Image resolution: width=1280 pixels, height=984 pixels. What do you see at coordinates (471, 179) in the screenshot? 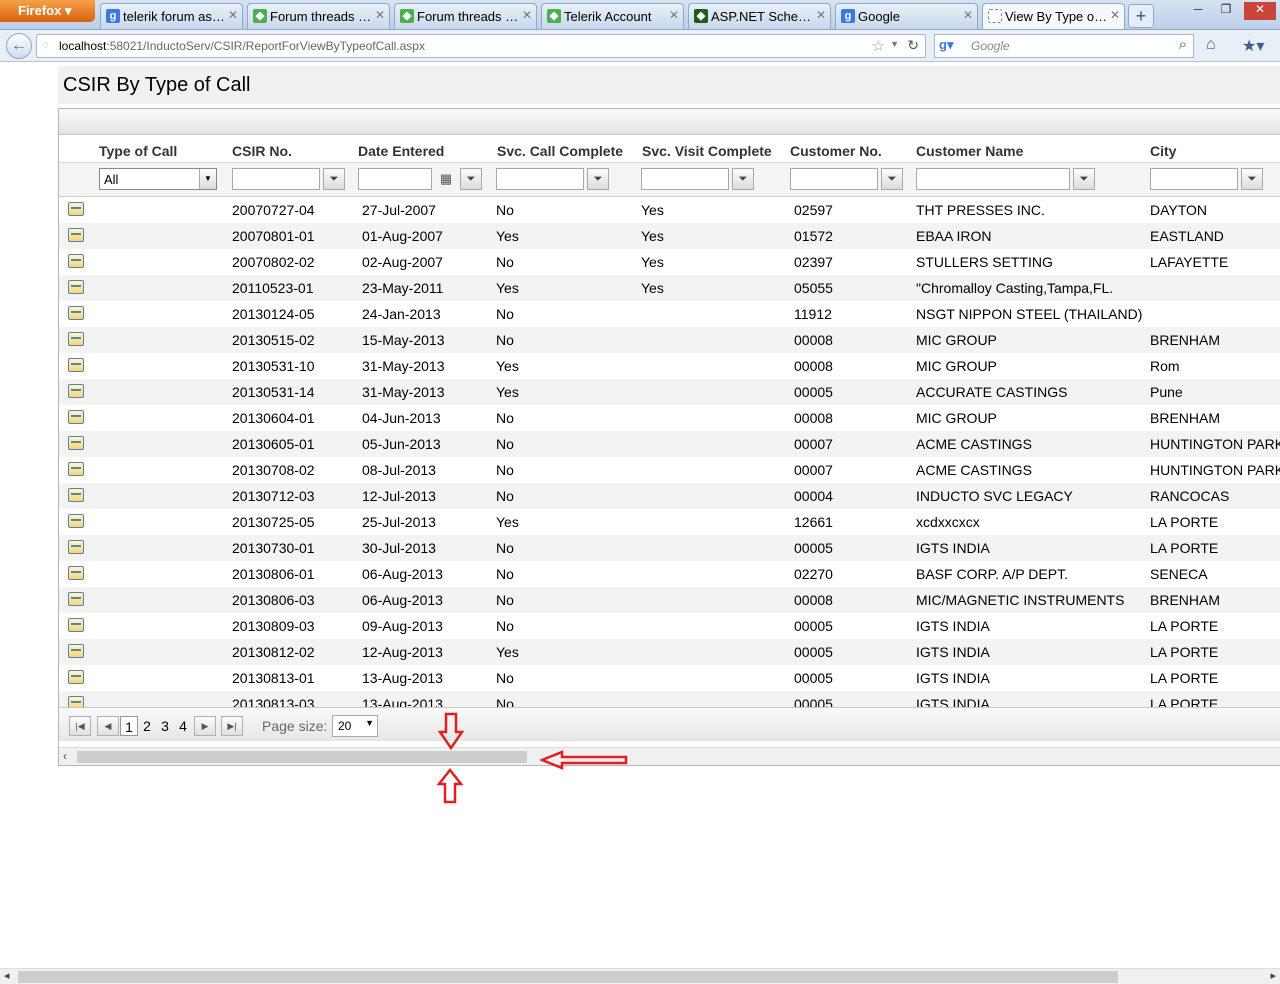
I see `date-entered-filter-icon: ⏷` at bounding box center [471, 179].